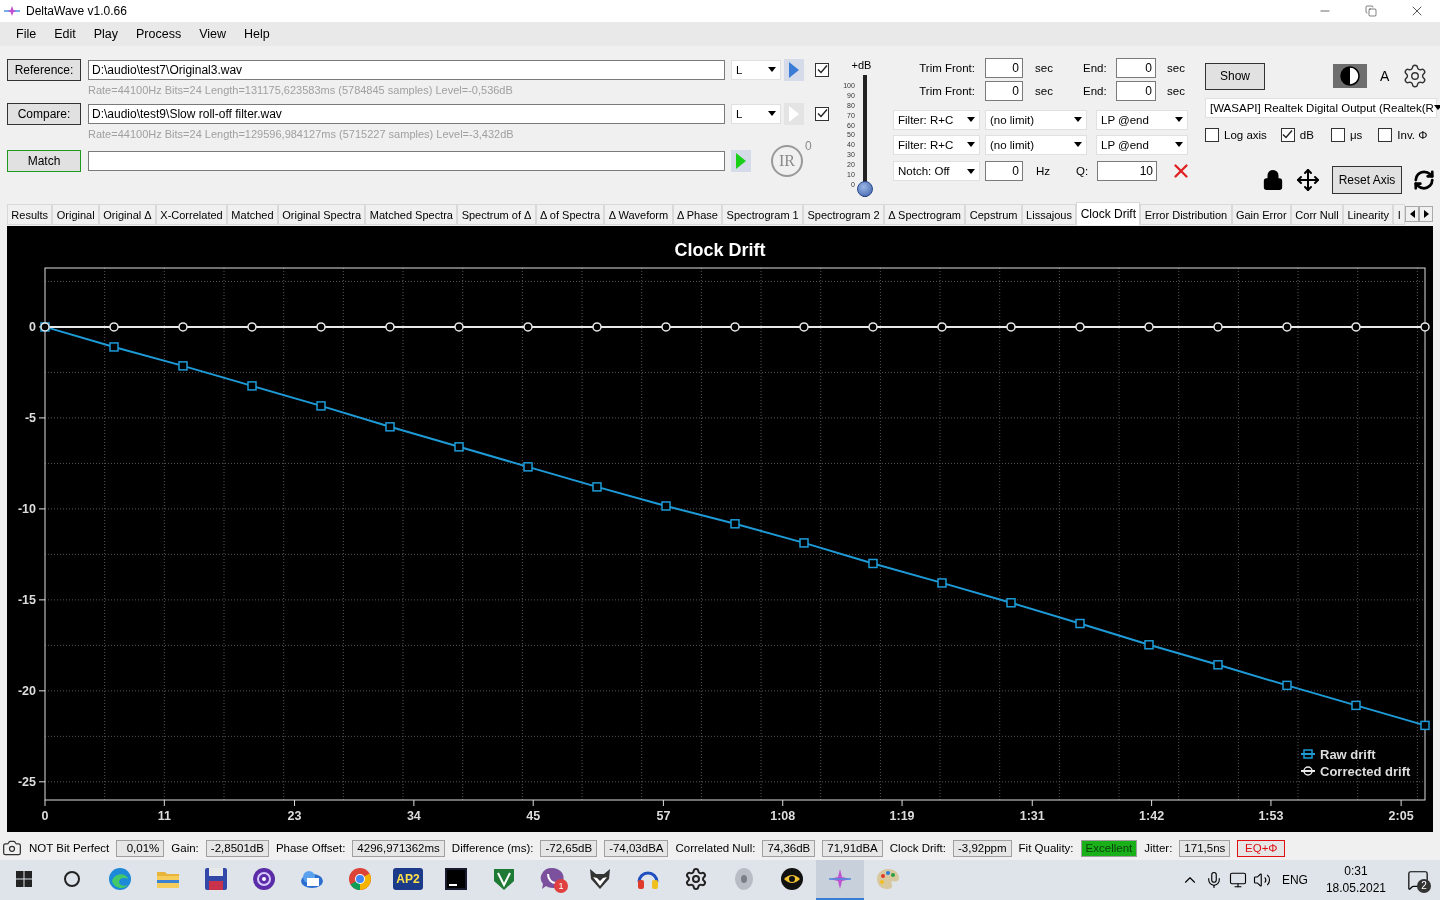  Describe the element at coordinates (237, 848) in the screenshot. I see `status-value: -2,8501dB` at that location.